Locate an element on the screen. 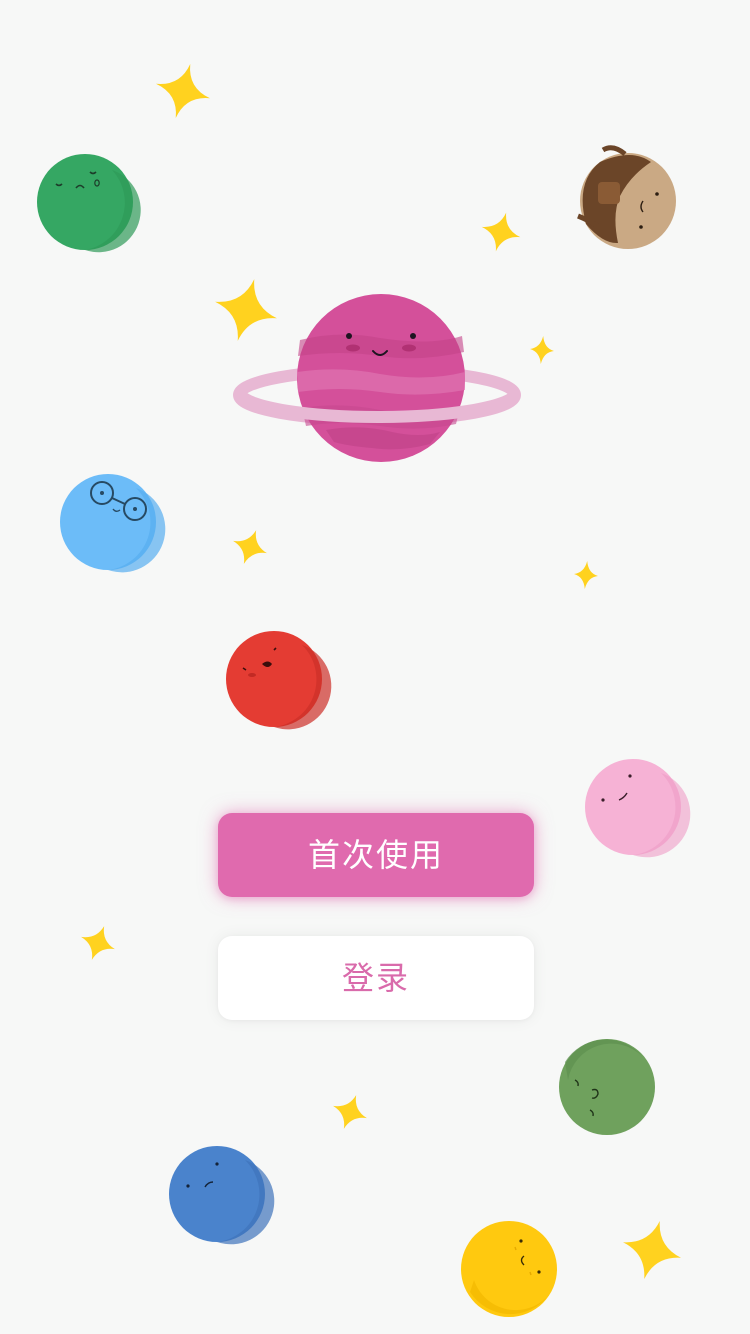  login-button-label: 登录 is located at coordinates (375, 978).